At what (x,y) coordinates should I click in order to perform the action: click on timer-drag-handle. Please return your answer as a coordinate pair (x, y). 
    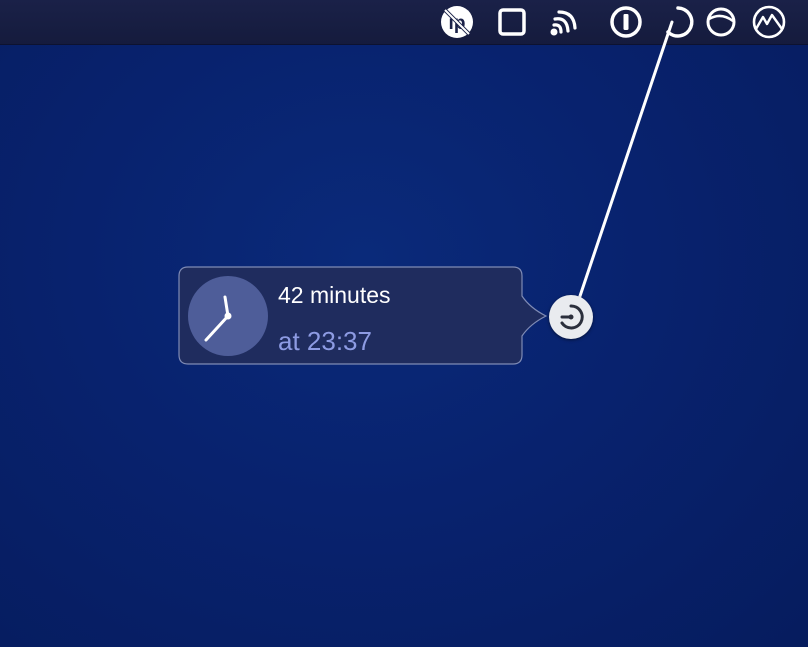
    Looking at the image, I should click on (571, 317).